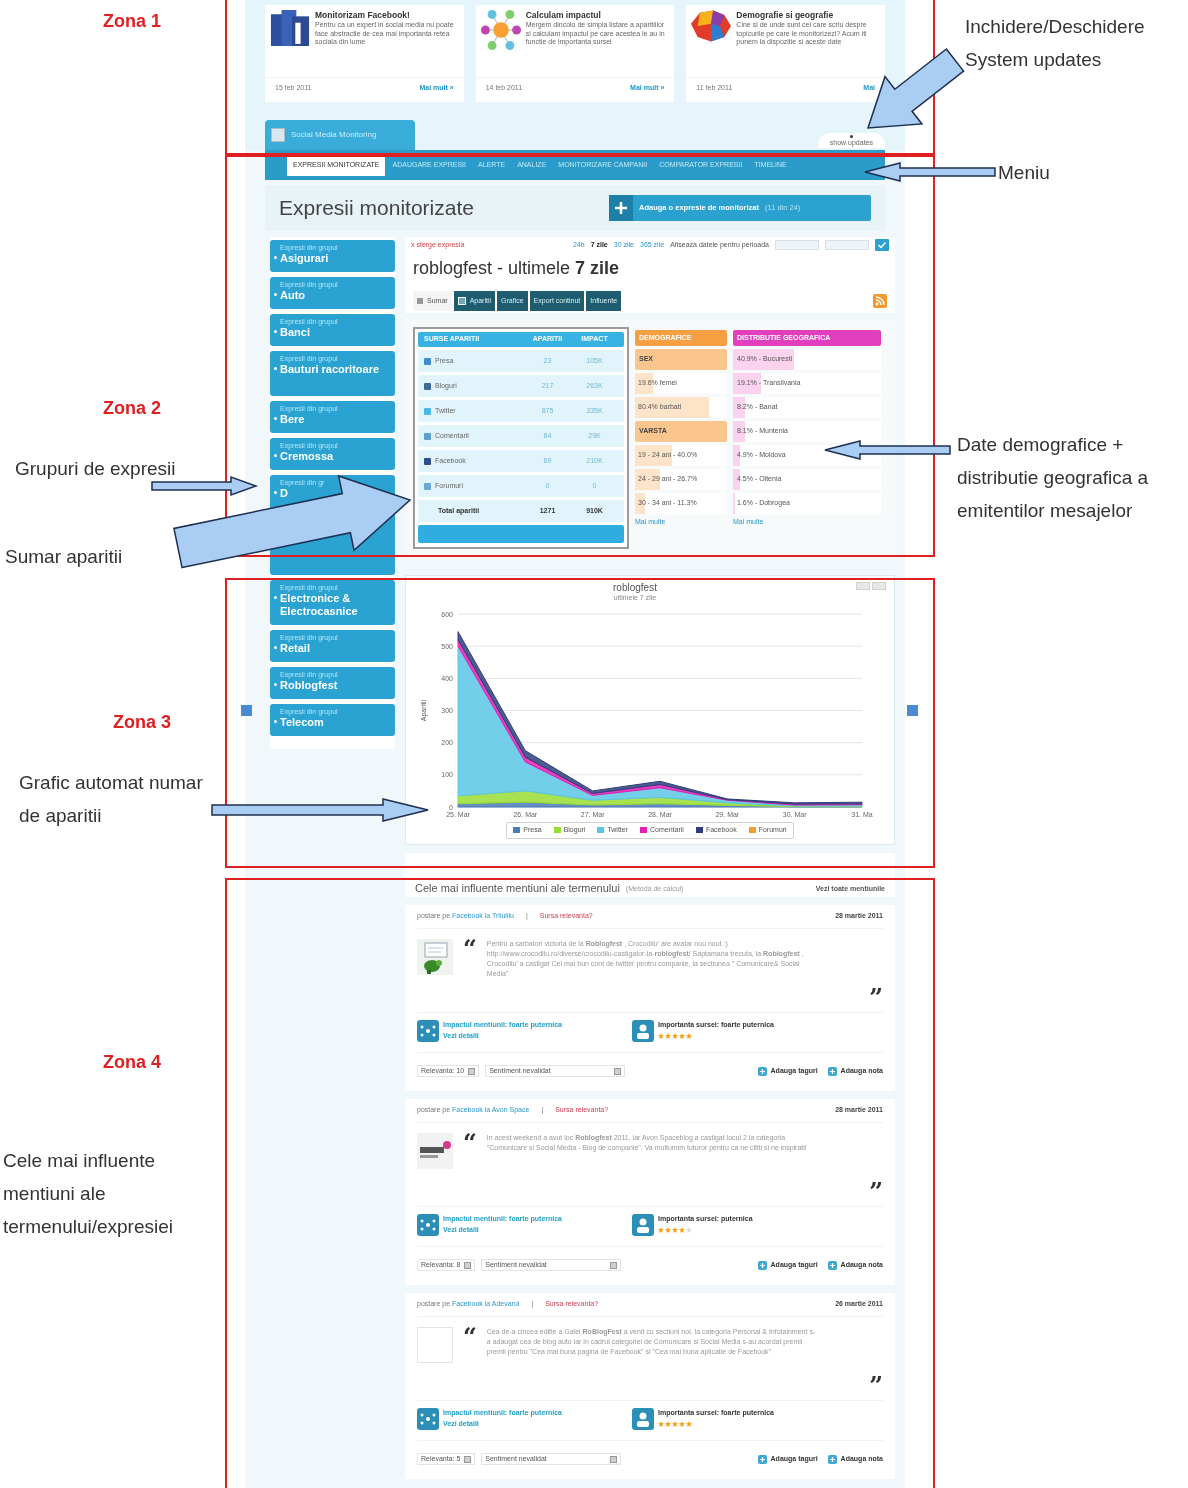  What do you see at coordinates (1024, 173) in the screenshot?
I see `annotation-text: Meniu` at bounding box center [1024, 173].